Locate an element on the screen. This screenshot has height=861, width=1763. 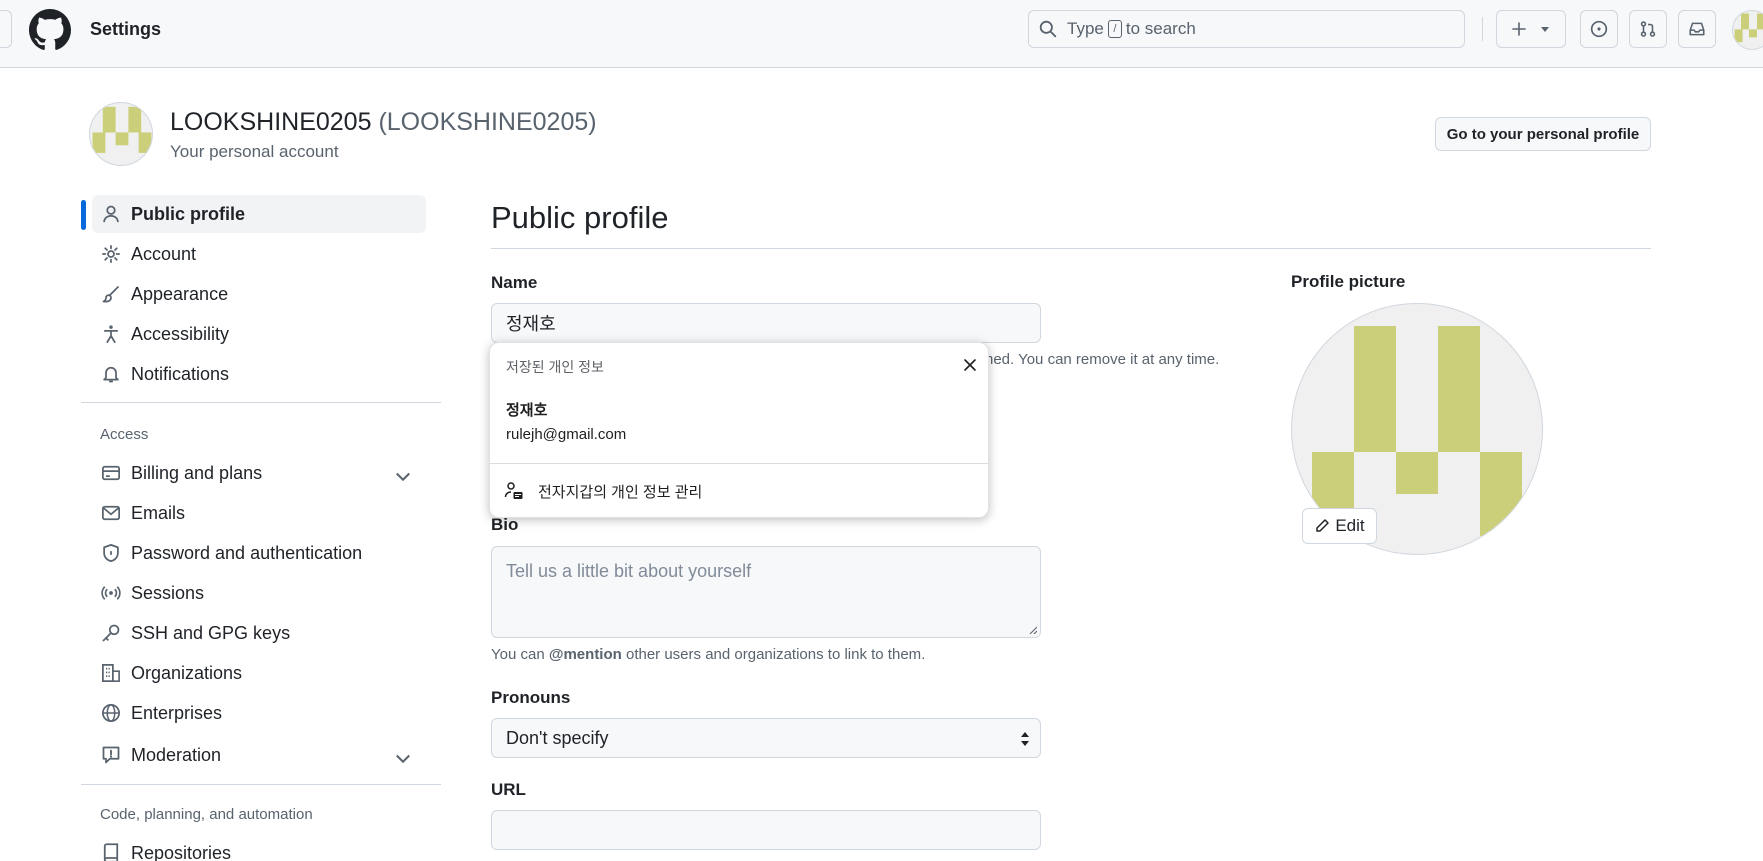
sidebar-item-label: Organizations is located at coordinates (187, 672).